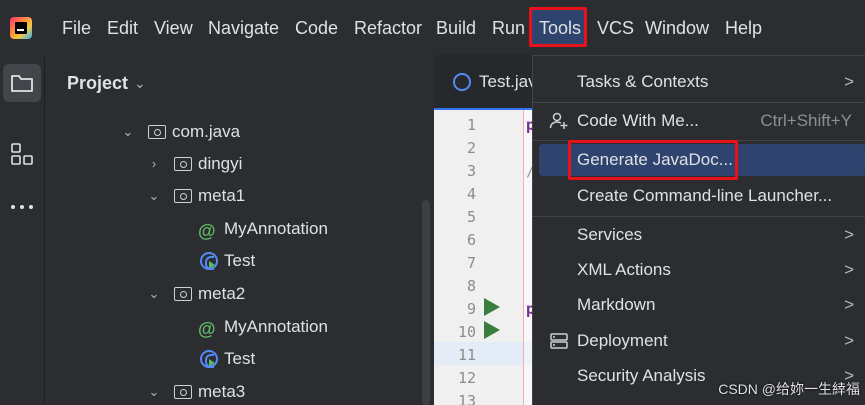 This screenshot has width=865, height=405. What do you see at coordinates (471, 194) in the screenshot?
I see `line-number: 4` at bounding box center [471, 194].